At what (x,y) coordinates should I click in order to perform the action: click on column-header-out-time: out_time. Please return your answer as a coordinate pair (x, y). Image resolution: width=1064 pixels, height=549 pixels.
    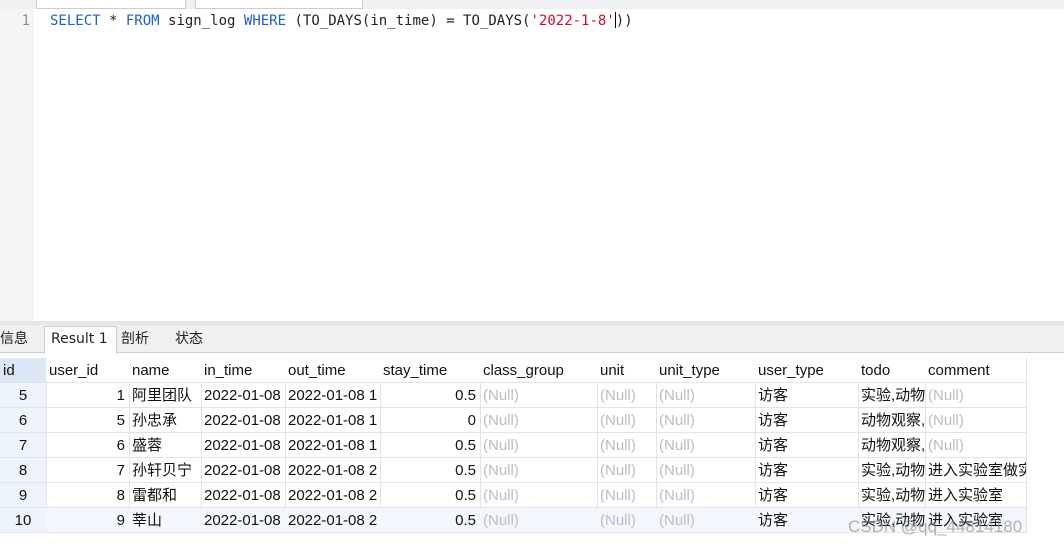
    Looking at the image, I should click on (333, 370).